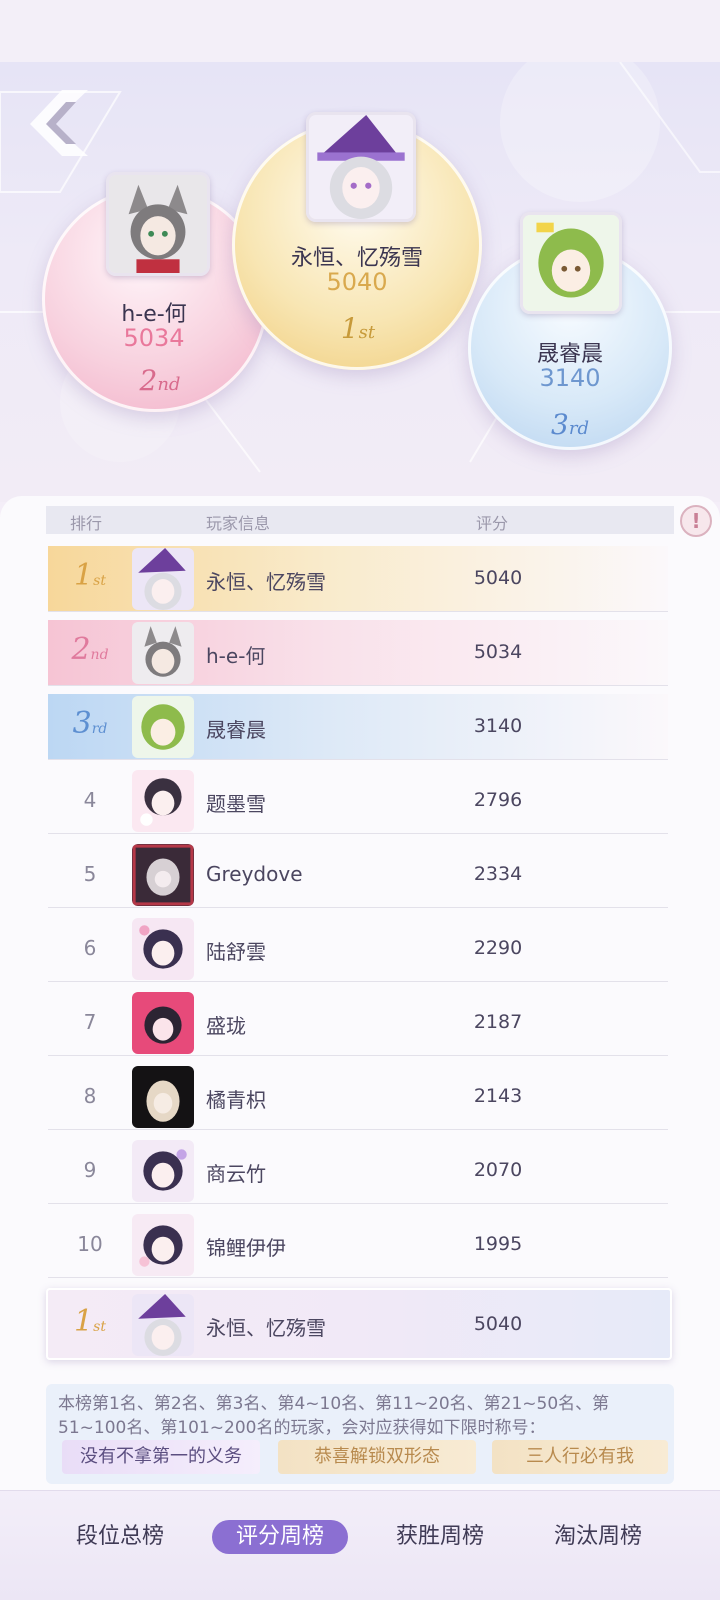  What do you see at coordinates (120, 1537) in the screenshot?
I see `tab-rank-overall: 段位总榜` at bounding box center [120, 1537].